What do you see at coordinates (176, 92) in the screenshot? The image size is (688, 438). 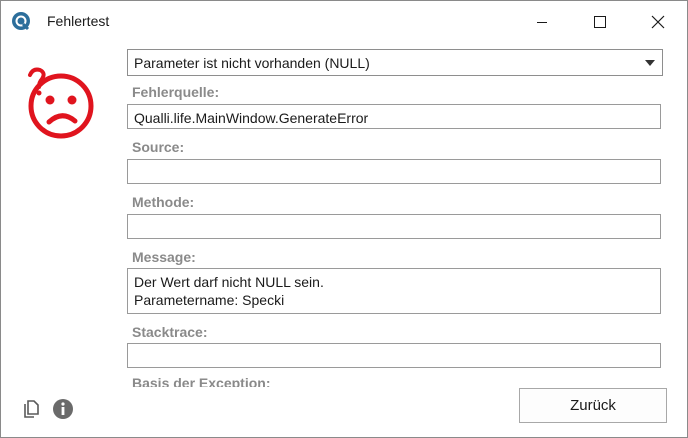 I see `fehlerquelle-label: Fehlerquelle:` at bounding box center [176, 92].